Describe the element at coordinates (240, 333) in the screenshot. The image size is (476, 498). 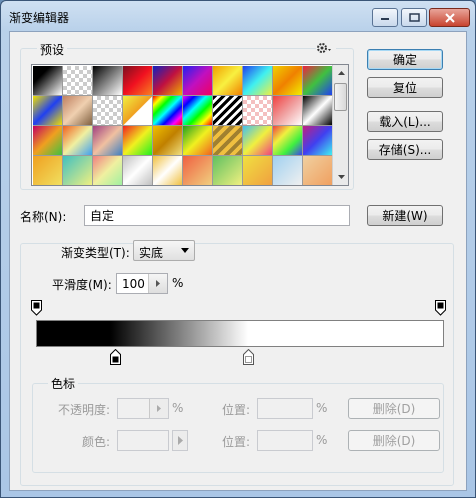
I see `gradient-preview-bar` at that location.